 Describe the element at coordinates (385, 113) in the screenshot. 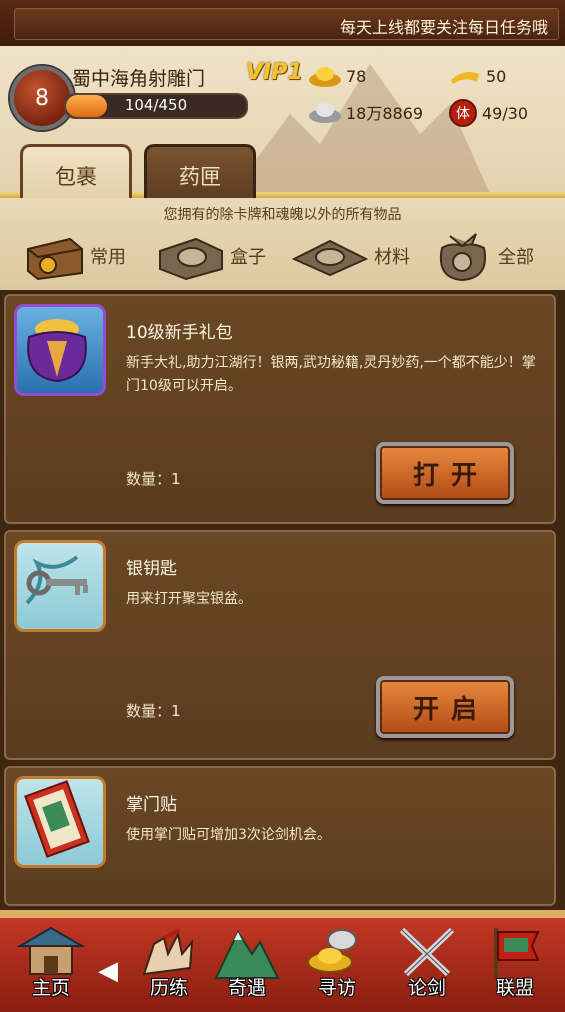

I see `silver-count: 18万8869` at that location.